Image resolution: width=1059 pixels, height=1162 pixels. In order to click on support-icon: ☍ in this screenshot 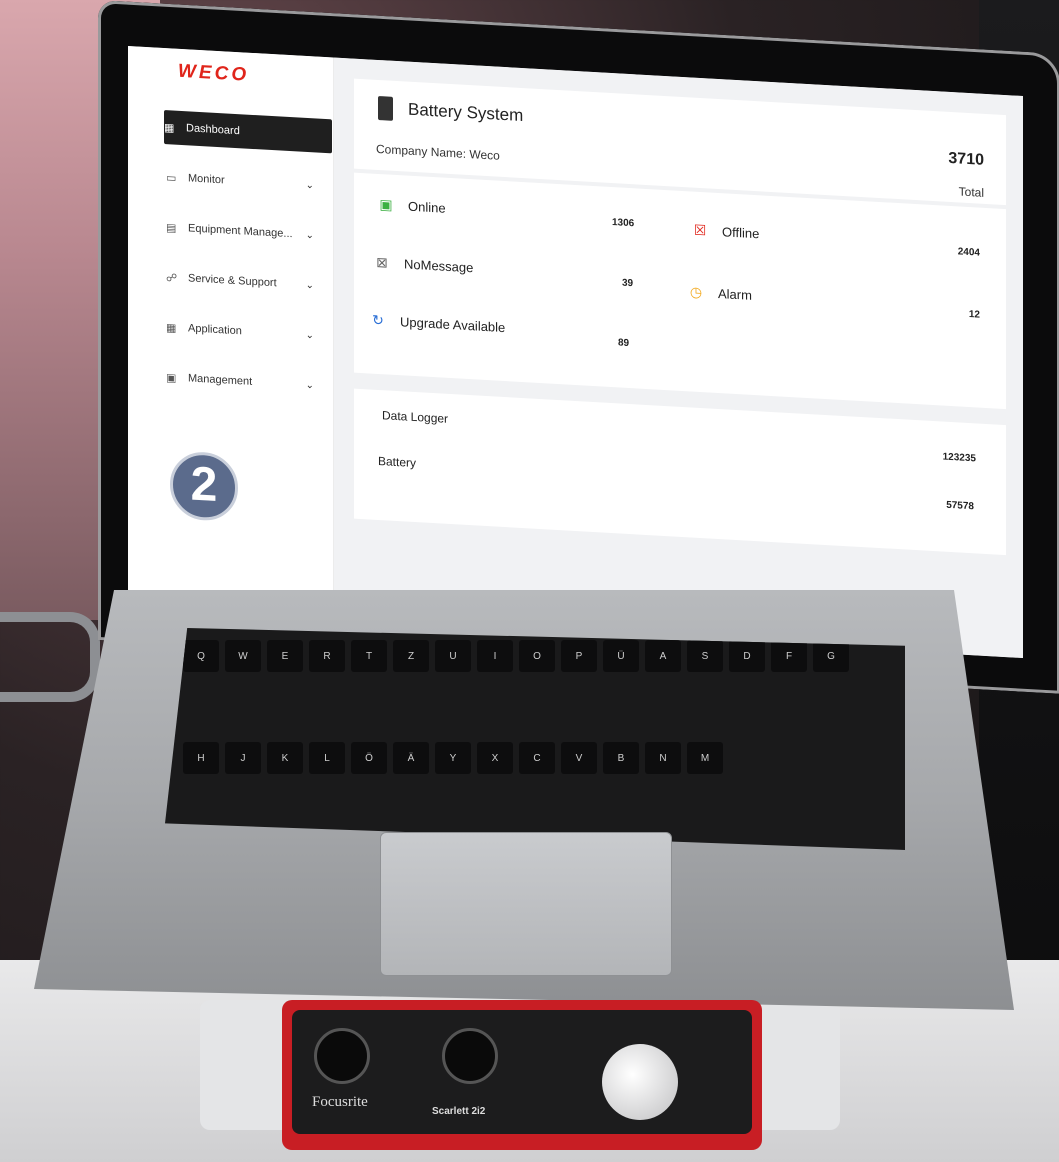, I will do `click(172, 278)`.